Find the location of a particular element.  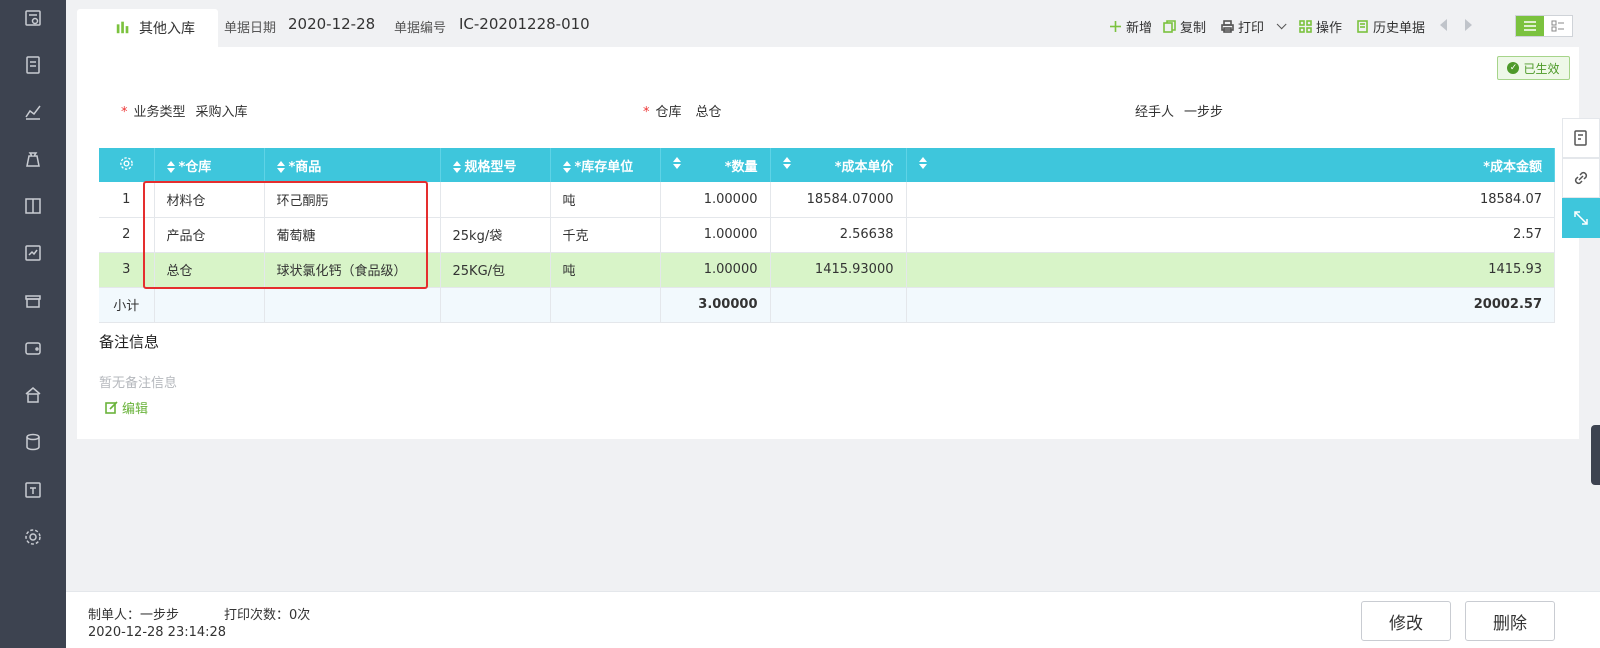

document-settings-icon is located at coordinates (1581, 138).